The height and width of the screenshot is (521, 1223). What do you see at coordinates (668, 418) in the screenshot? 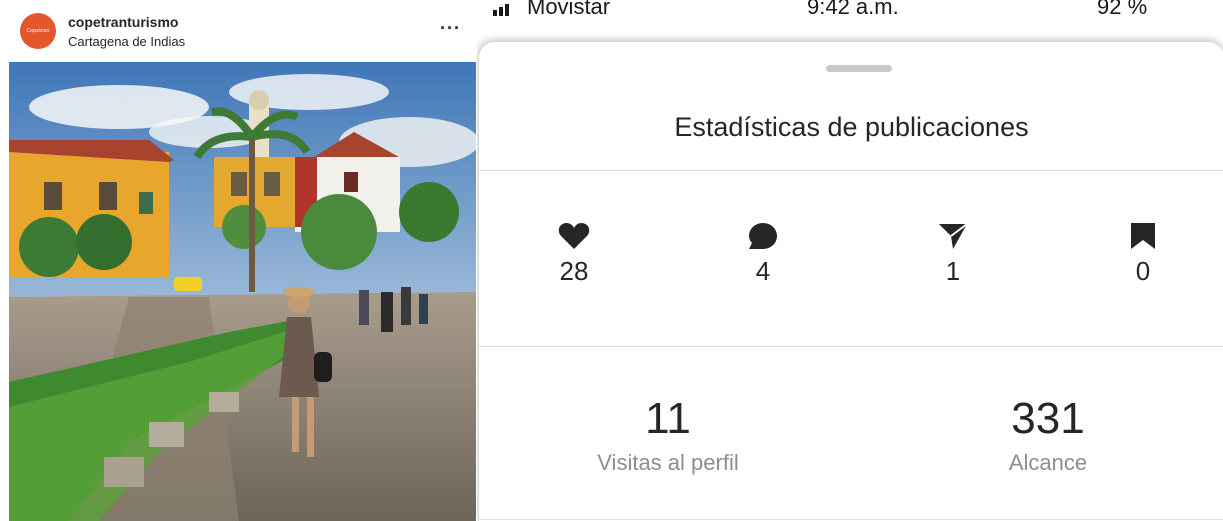
I see `profile-visits-value: 11` at bounding box center [668, 418].